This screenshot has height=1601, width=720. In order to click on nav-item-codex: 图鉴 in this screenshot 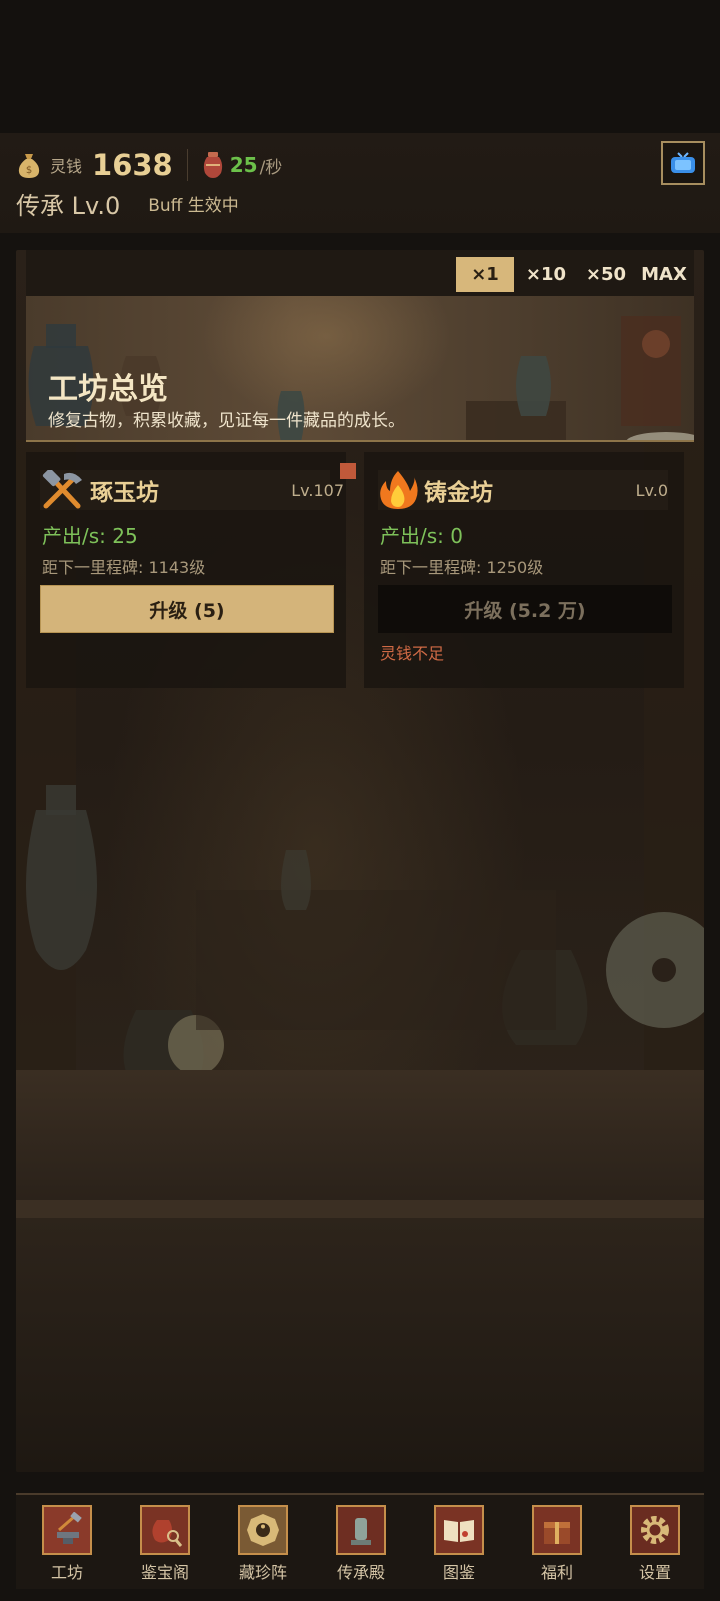, I will do `click(459, 1545)`.